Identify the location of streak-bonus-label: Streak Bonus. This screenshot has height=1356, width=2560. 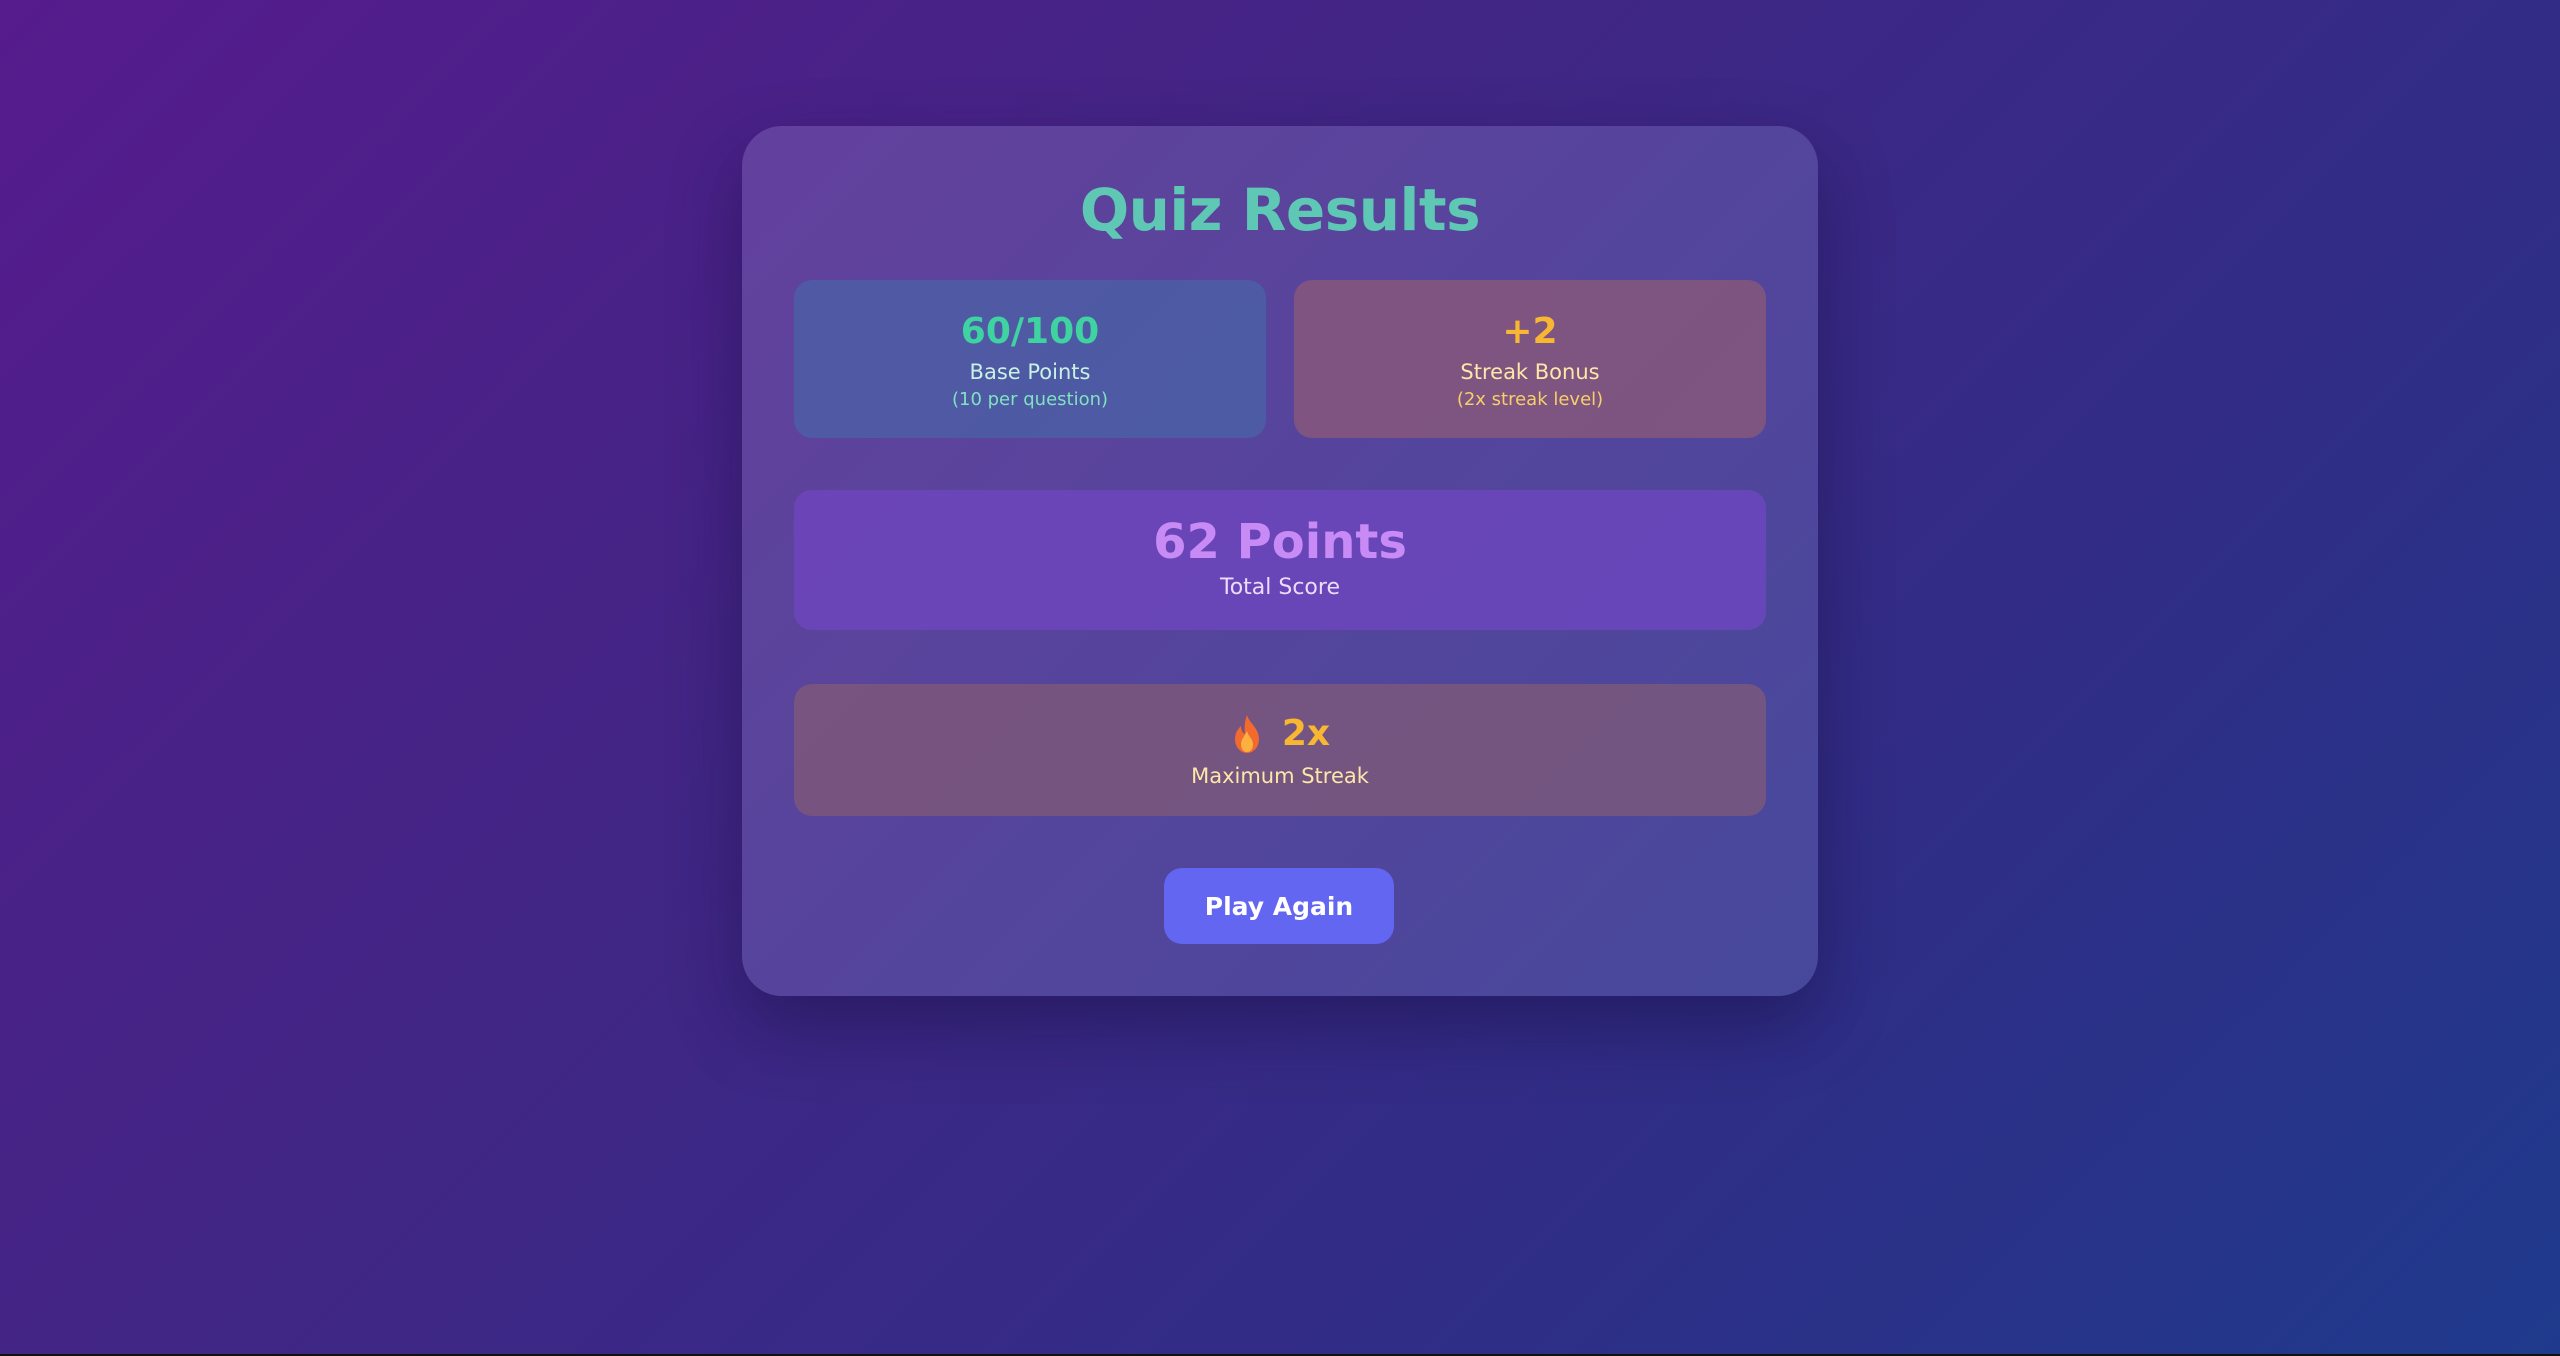
(1530, 371).